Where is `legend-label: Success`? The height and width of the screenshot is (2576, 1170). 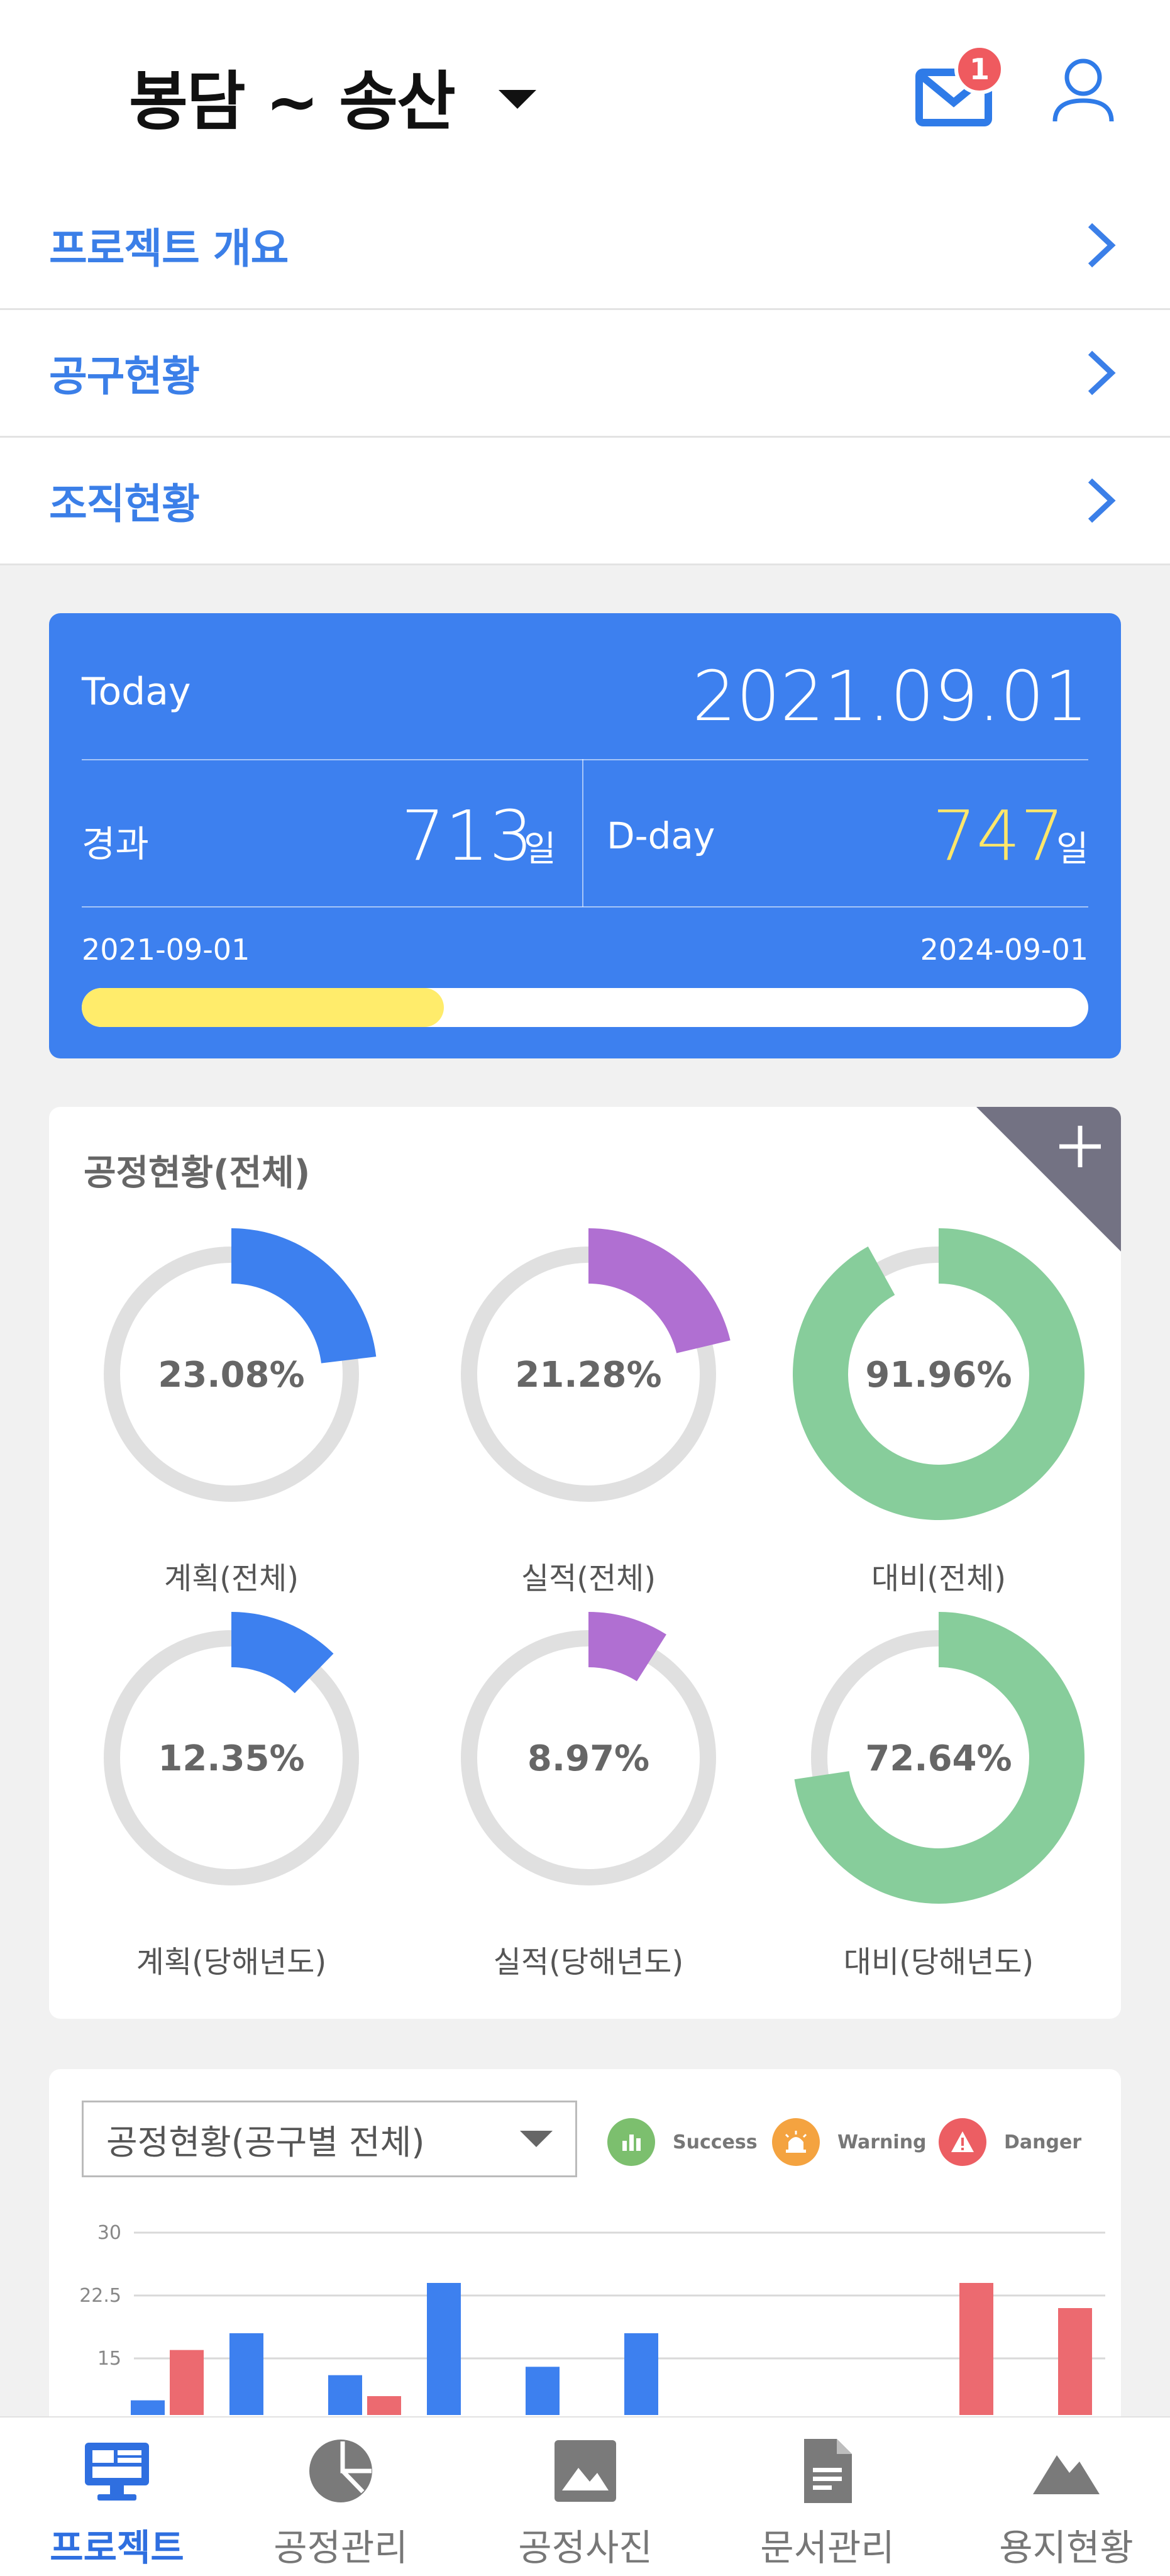
legend-label: Success is located at coordinates (715, 2142).